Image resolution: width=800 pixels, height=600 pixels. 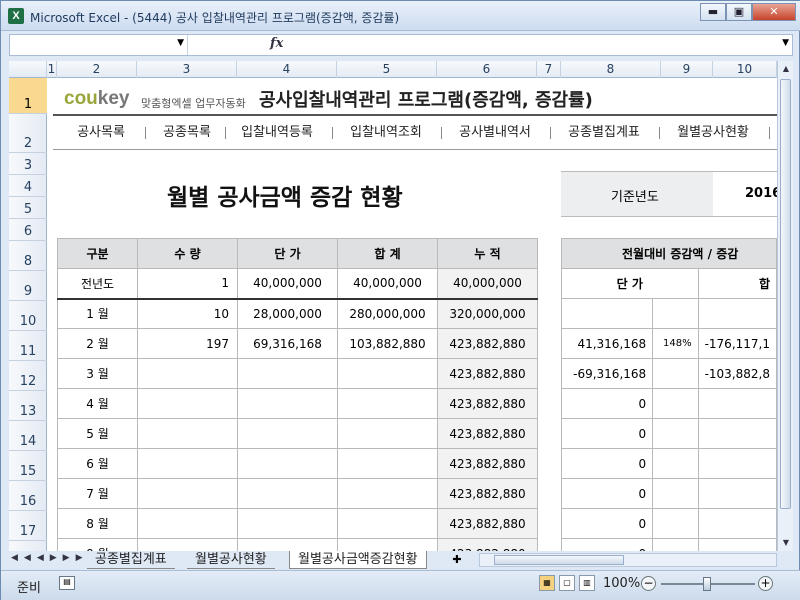 What do you see at coordinates (97, 493) in the screenshot?
I see `cell: 7 월` at bounding box center [97, 493].